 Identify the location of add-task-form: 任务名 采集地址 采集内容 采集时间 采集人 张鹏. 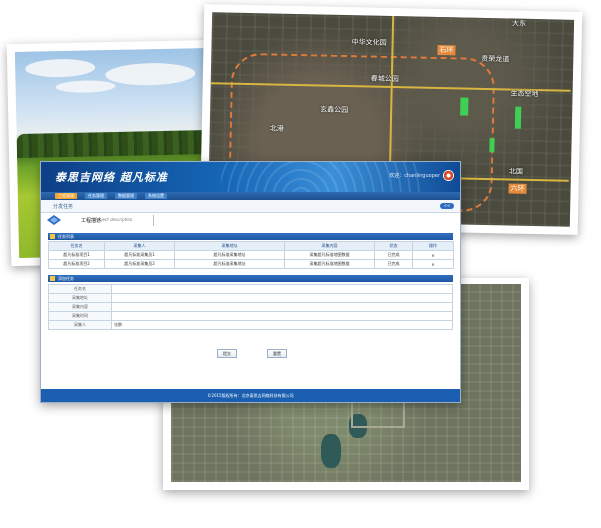
(250, 307).